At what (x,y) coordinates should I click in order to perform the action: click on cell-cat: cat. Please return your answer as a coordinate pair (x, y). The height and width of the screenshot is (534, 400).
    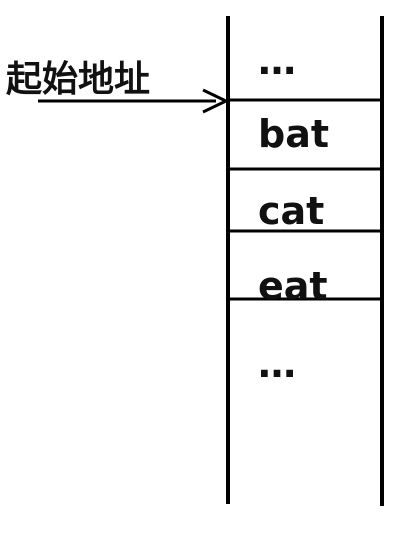
    Looking at the image, I should click on (291, 211).